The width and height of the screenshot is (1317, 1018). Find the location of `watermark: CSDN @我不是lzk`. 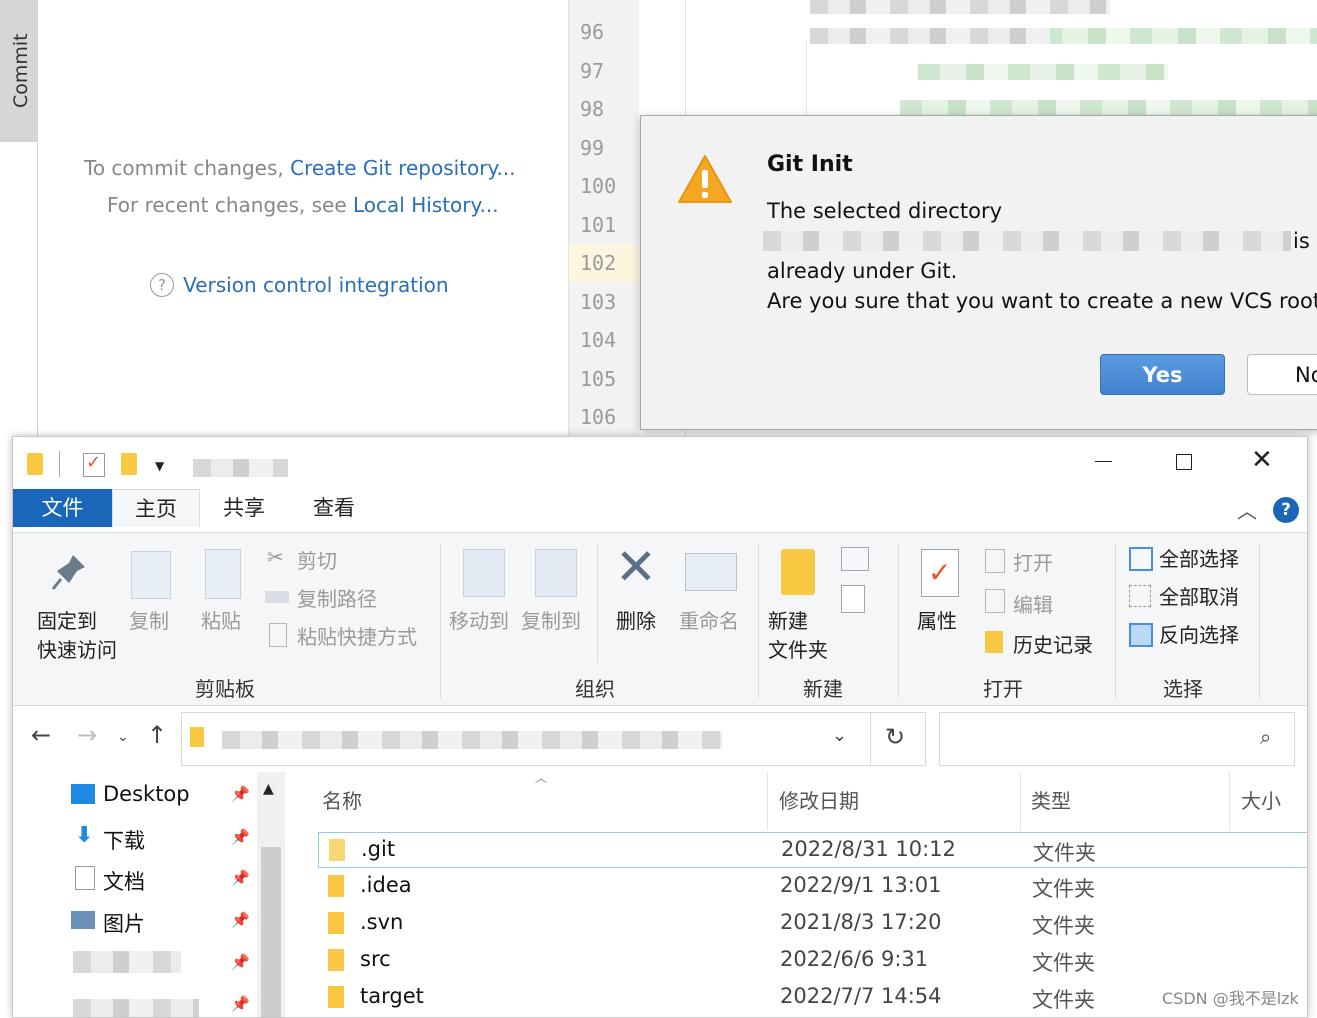

watermark: CSDN @我不是lzk is located at coordinates (1230, 998).